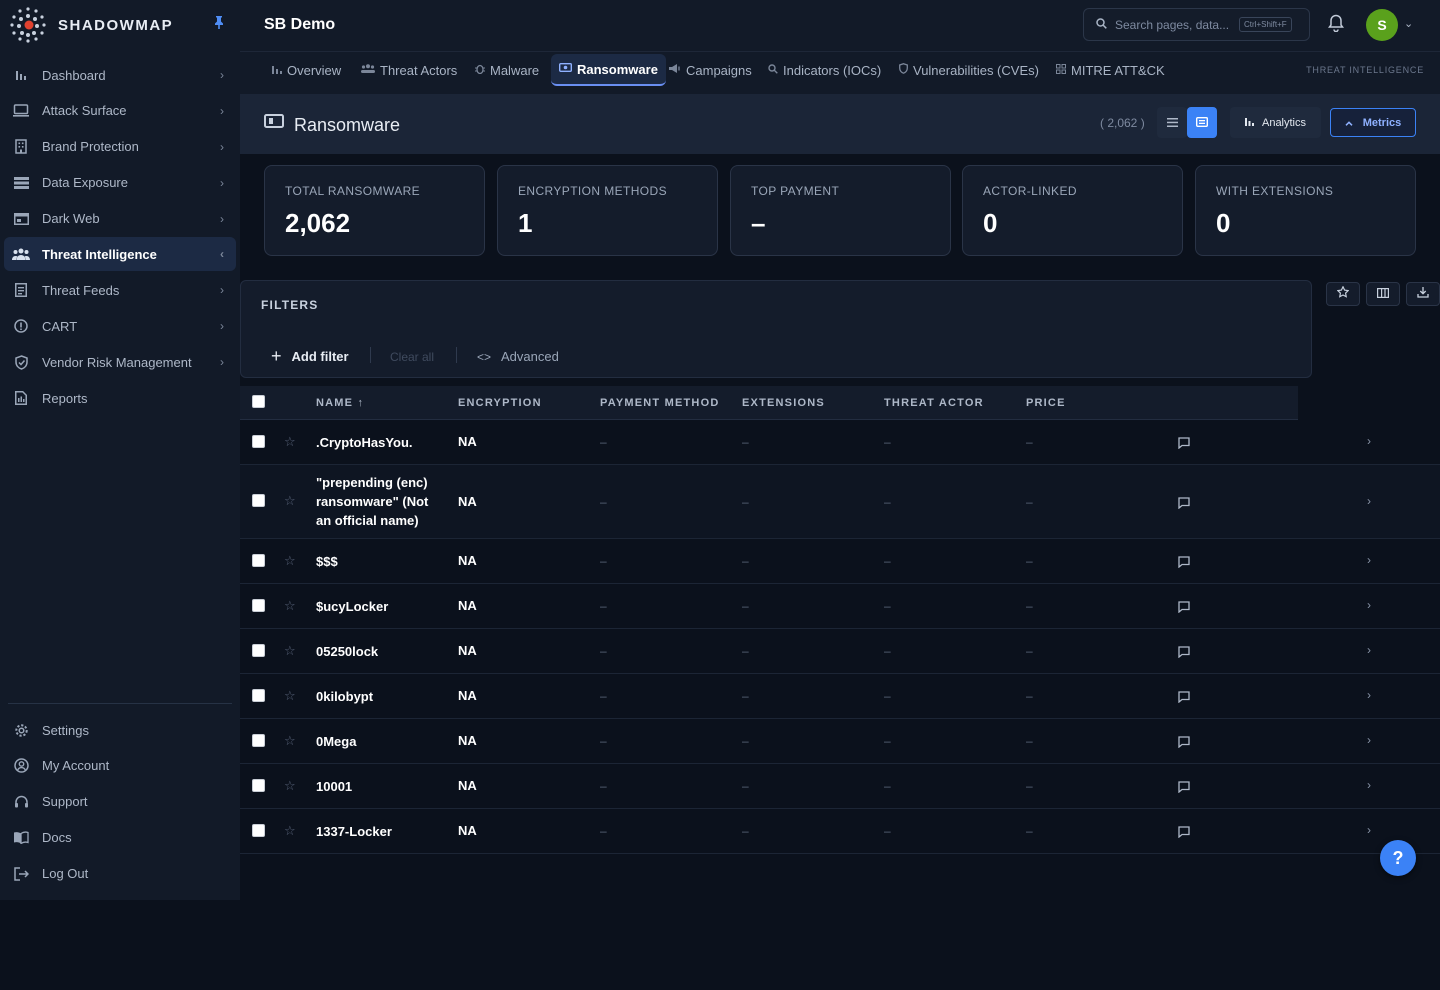  What do you see at coordinates (608, 70) in the screenshot?
I see `tab-ransomware: Ransomware` at bounding box center [608, 70].